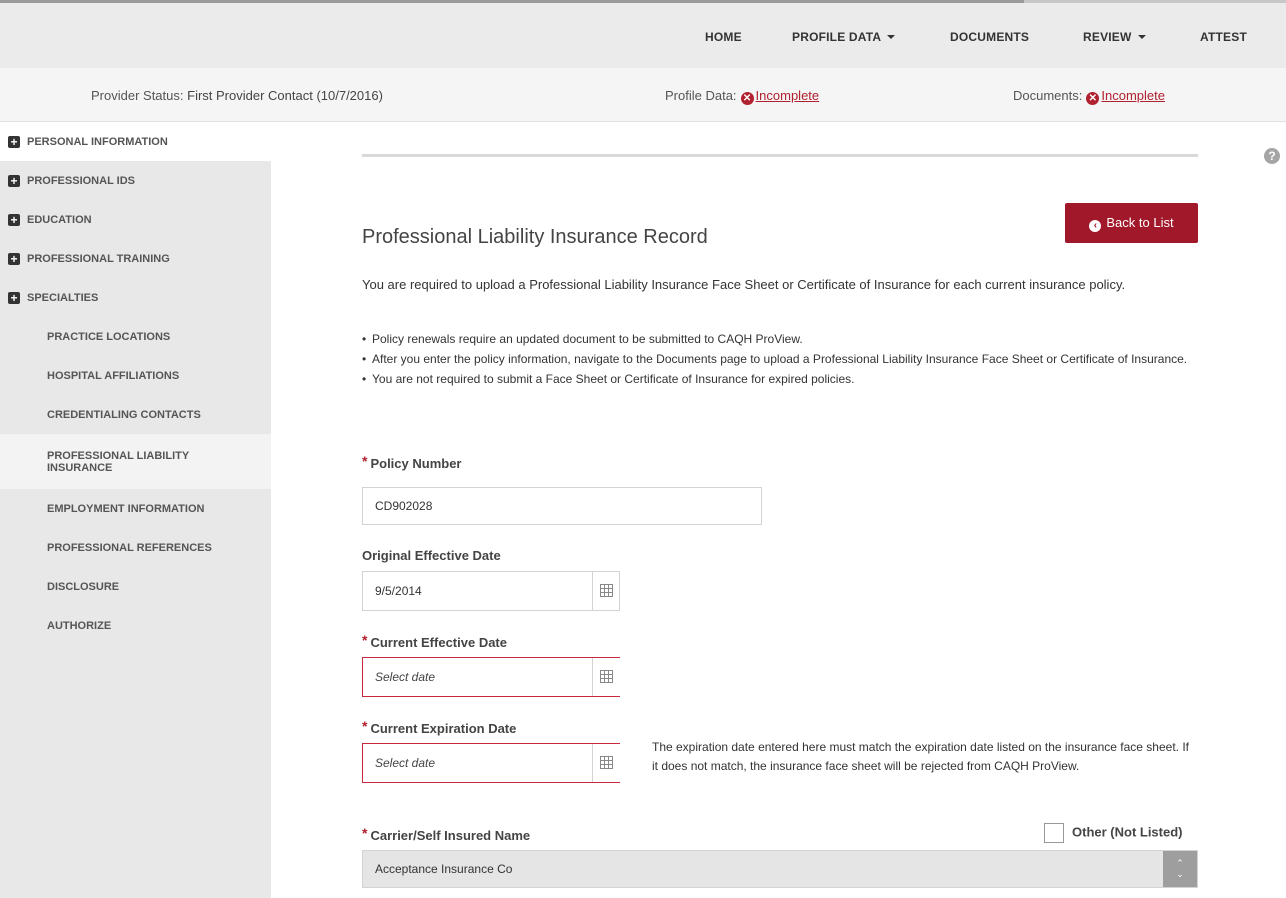 The image size is (1286, 898). What do you see at coordinates (98, 258) in the screenshot?
I see `sidebar-item-label: PROFESSIONAL TRAINING` at bounding box center [98, 258].